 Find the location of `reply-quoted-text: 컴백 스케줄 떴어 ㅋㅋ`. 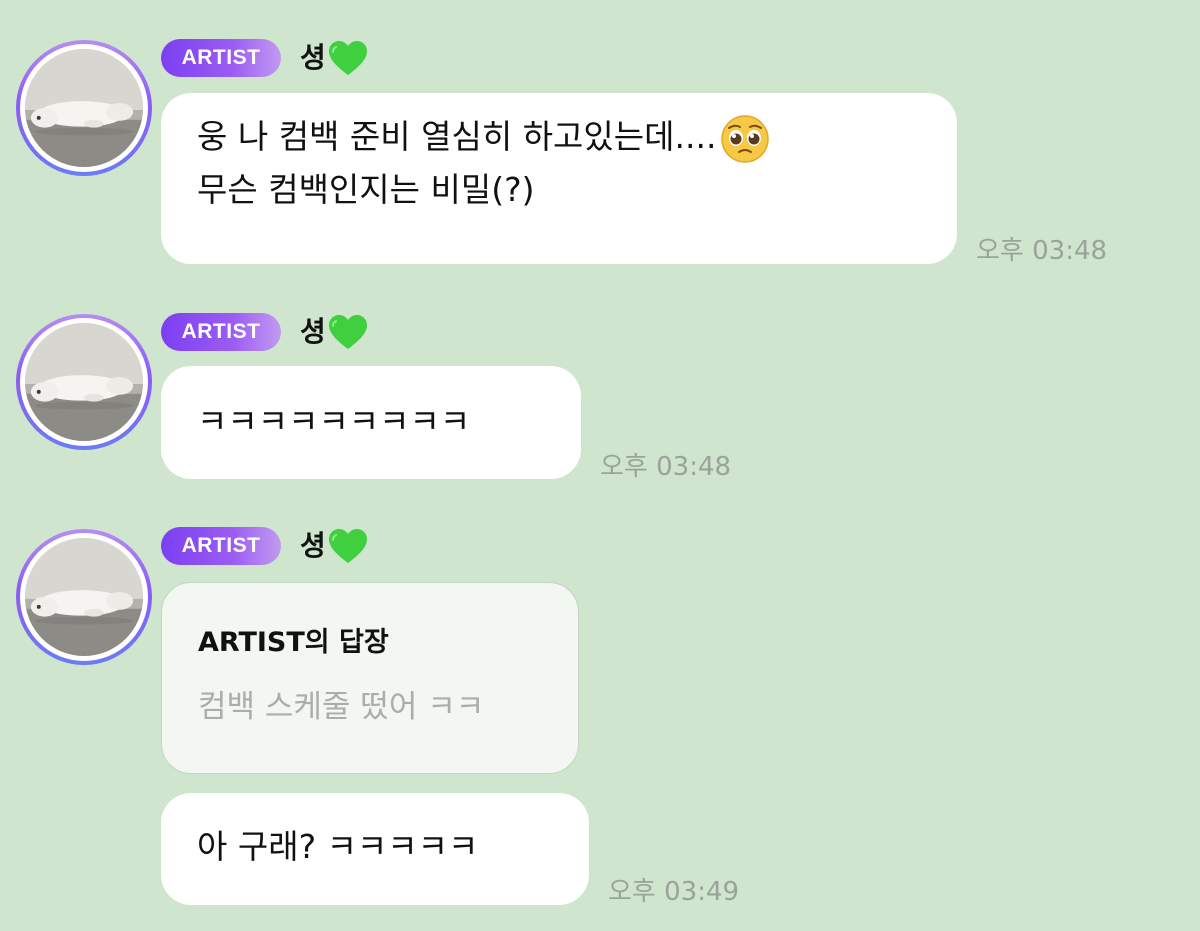

reply-quoted-text: 컴백 스케줄 떴어 ㅋㅋ is located at coordinates (341, 707).